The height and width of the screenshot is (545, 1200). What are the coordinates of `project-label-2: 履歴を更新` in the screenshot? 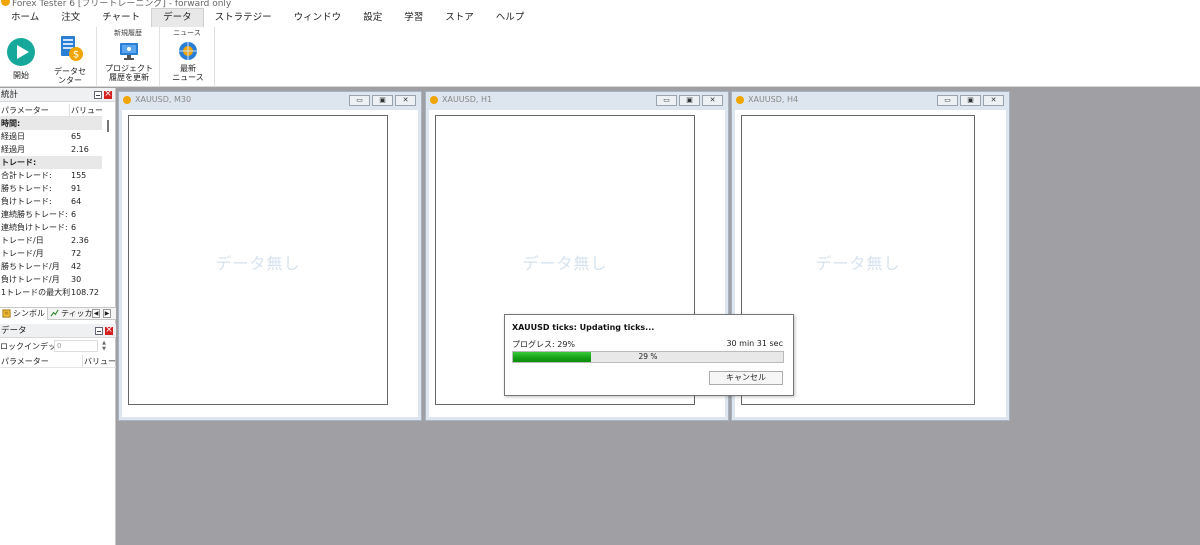 It's located at (129, 77).